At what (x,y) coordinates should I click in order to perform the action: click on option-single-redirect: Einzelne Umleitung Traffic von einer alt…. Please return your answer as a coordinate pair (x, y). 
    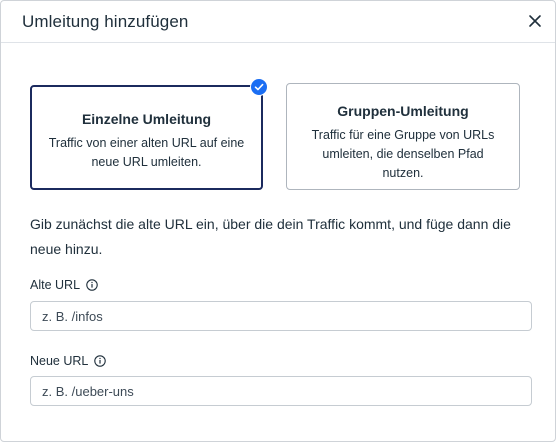
    Looking at the image, I should click on (146, 137).